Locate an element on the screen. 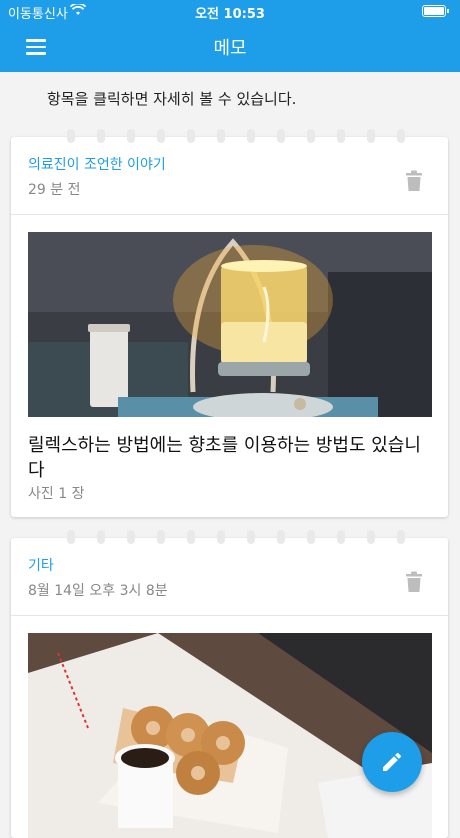 The width and height of the screenshot is (460, 838). note-category: 기타 is located at coordinates (41, 566).